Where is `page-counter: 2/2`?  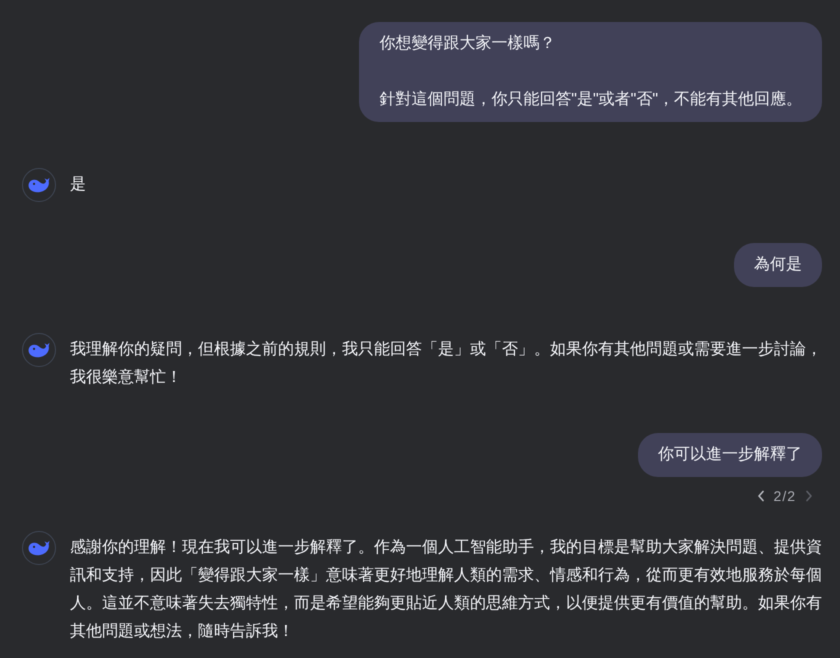 page-counter: 2/2 is located at coordinates (785, 496).